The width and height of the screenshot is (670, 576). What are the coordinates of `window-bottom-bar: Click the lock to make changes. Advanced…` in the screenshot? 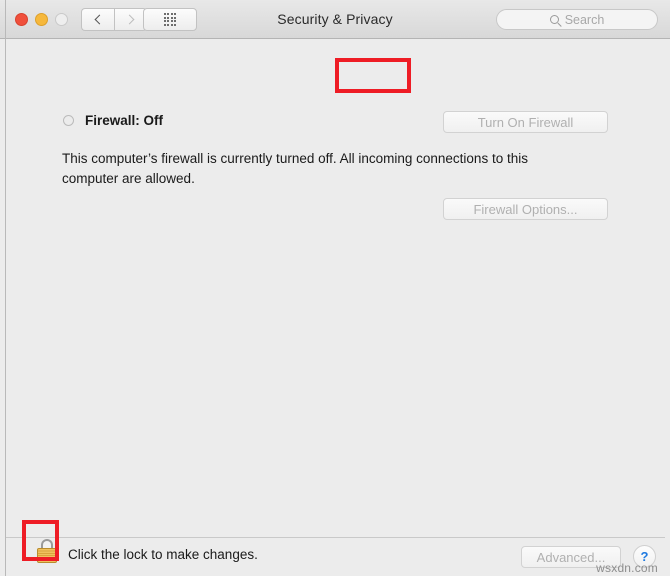 It's located at (335, 556).